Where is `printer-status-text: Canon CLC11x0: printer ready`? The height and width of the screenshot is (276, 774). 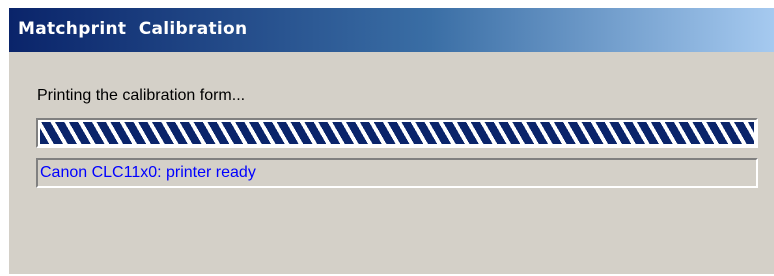
printer-status-text: Canon CLC11x0: printer ready is located at coordinates (148, 172).